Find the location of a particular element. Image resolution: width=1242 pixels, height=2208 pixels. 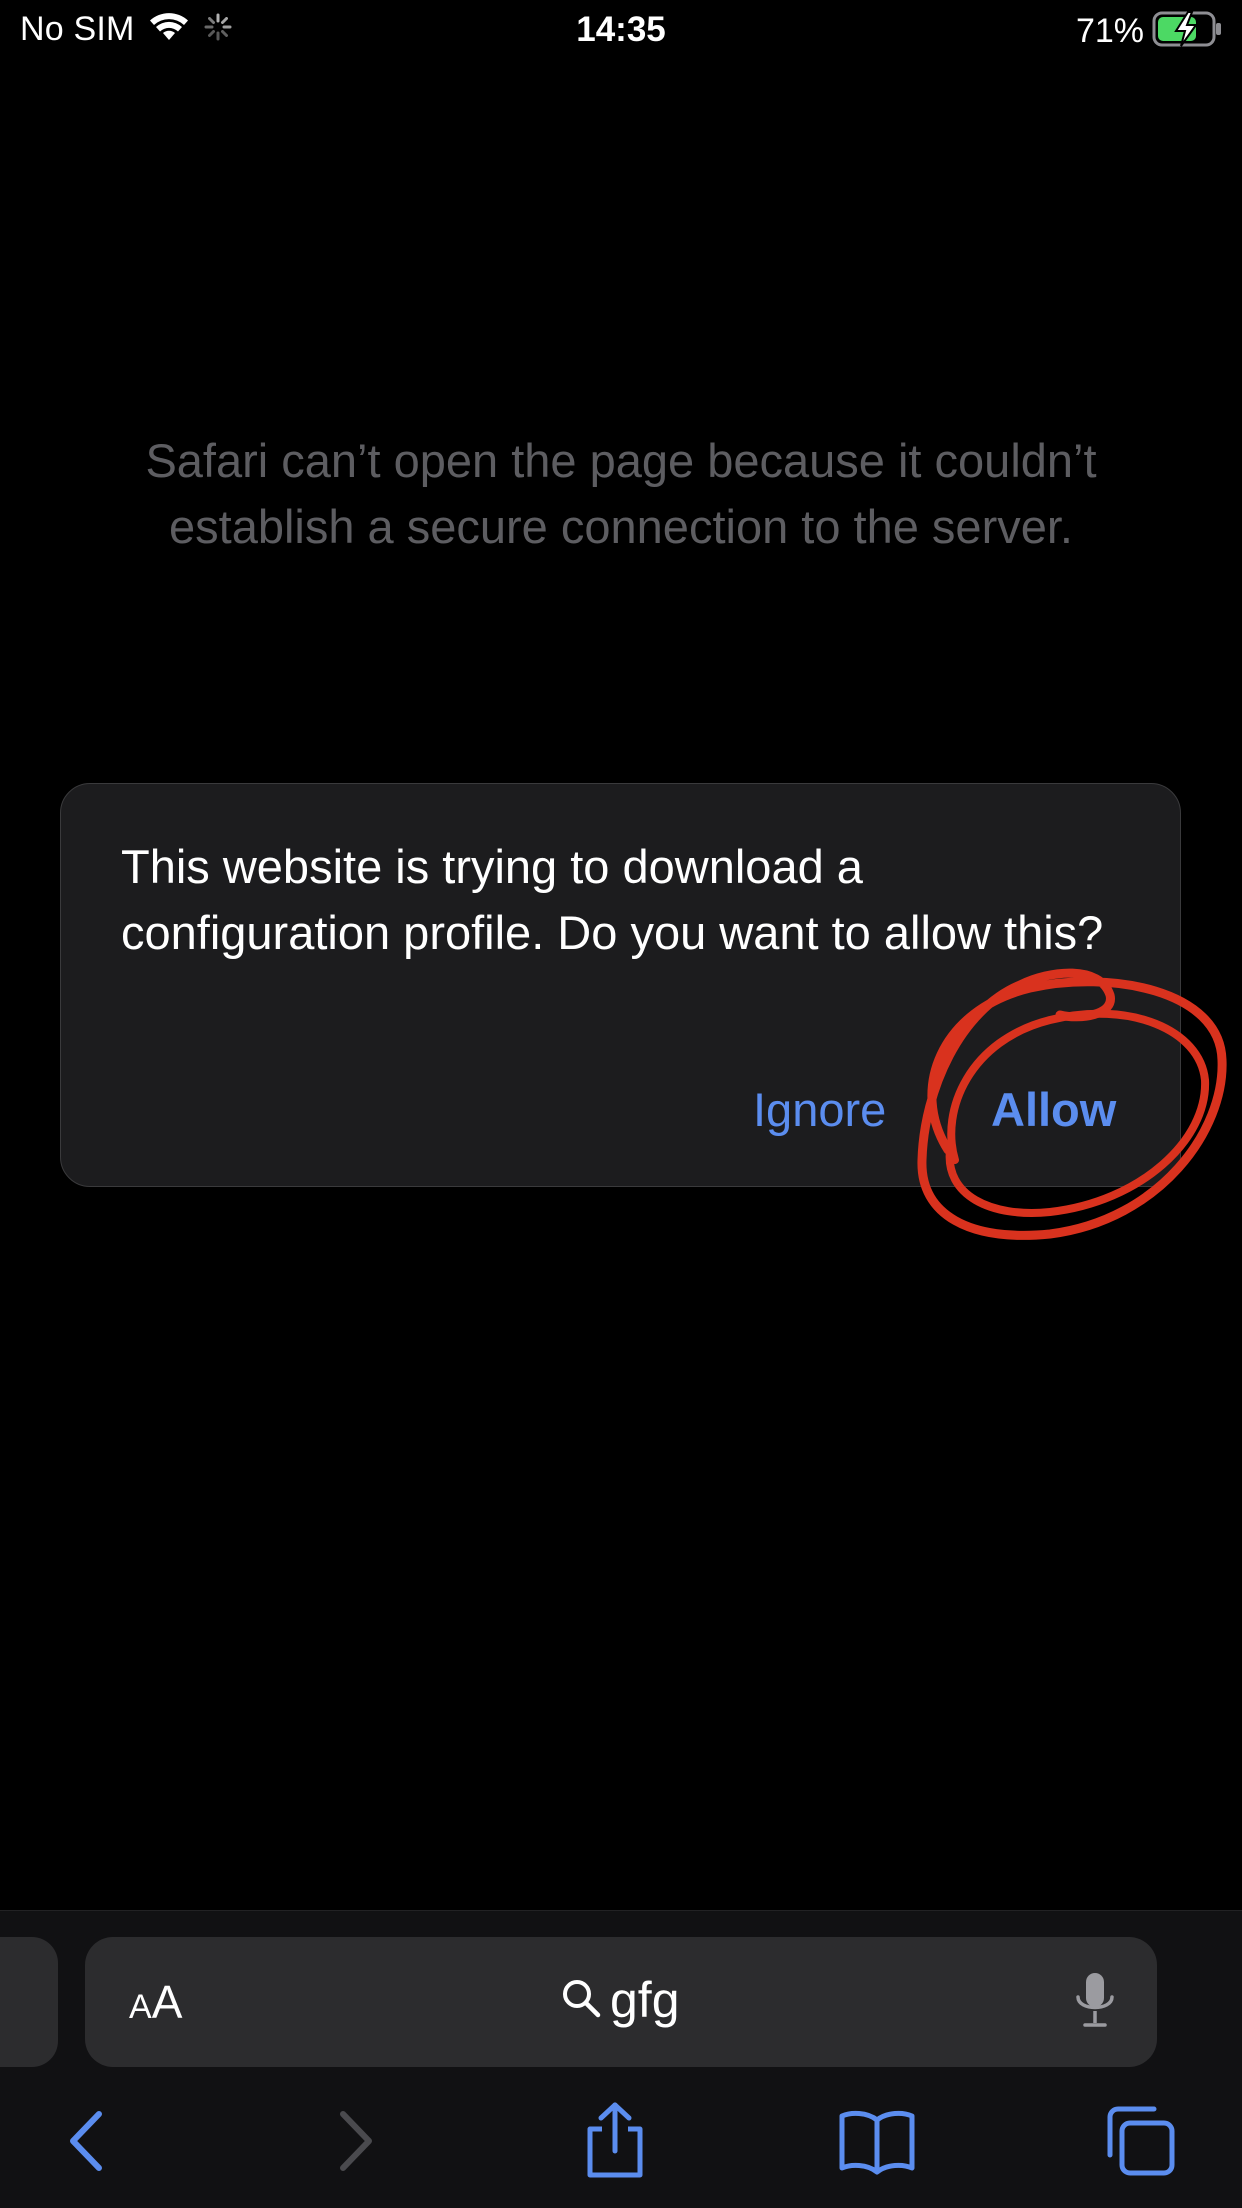

status-time: 14:35 is located at coordinates (621, 29).